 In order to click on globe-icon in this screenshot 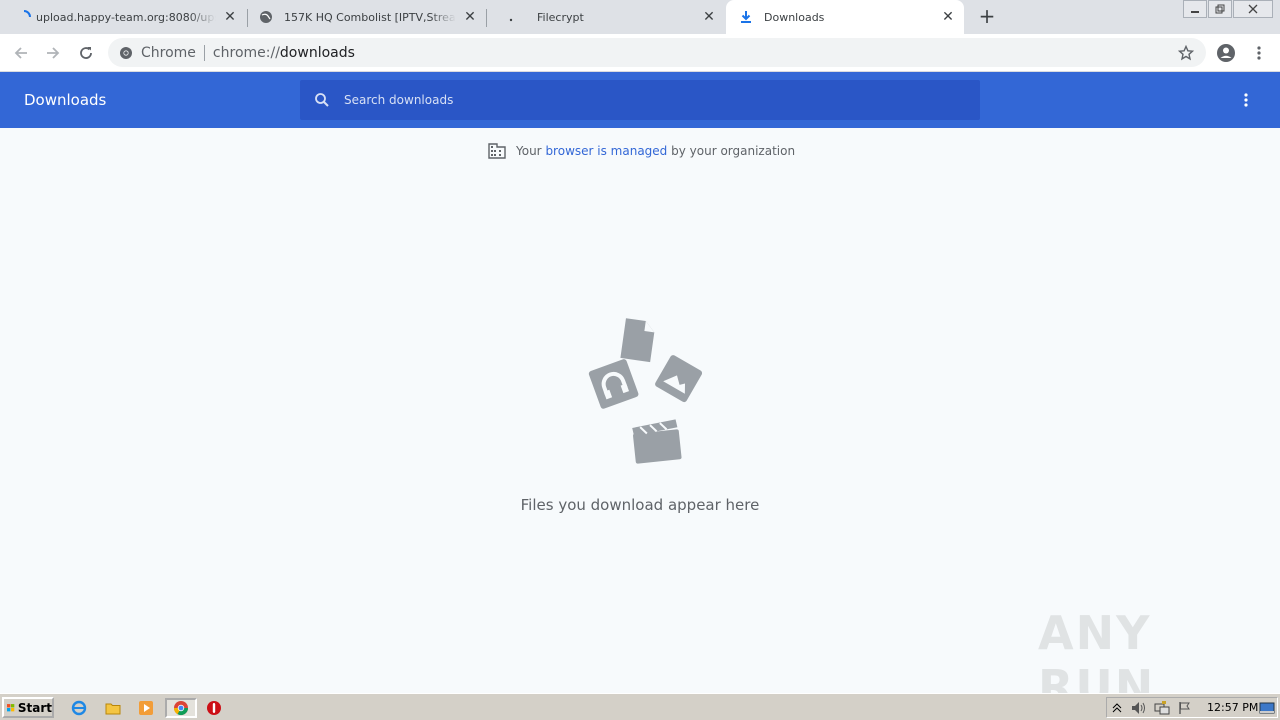, I will do `click(266, 17)`.